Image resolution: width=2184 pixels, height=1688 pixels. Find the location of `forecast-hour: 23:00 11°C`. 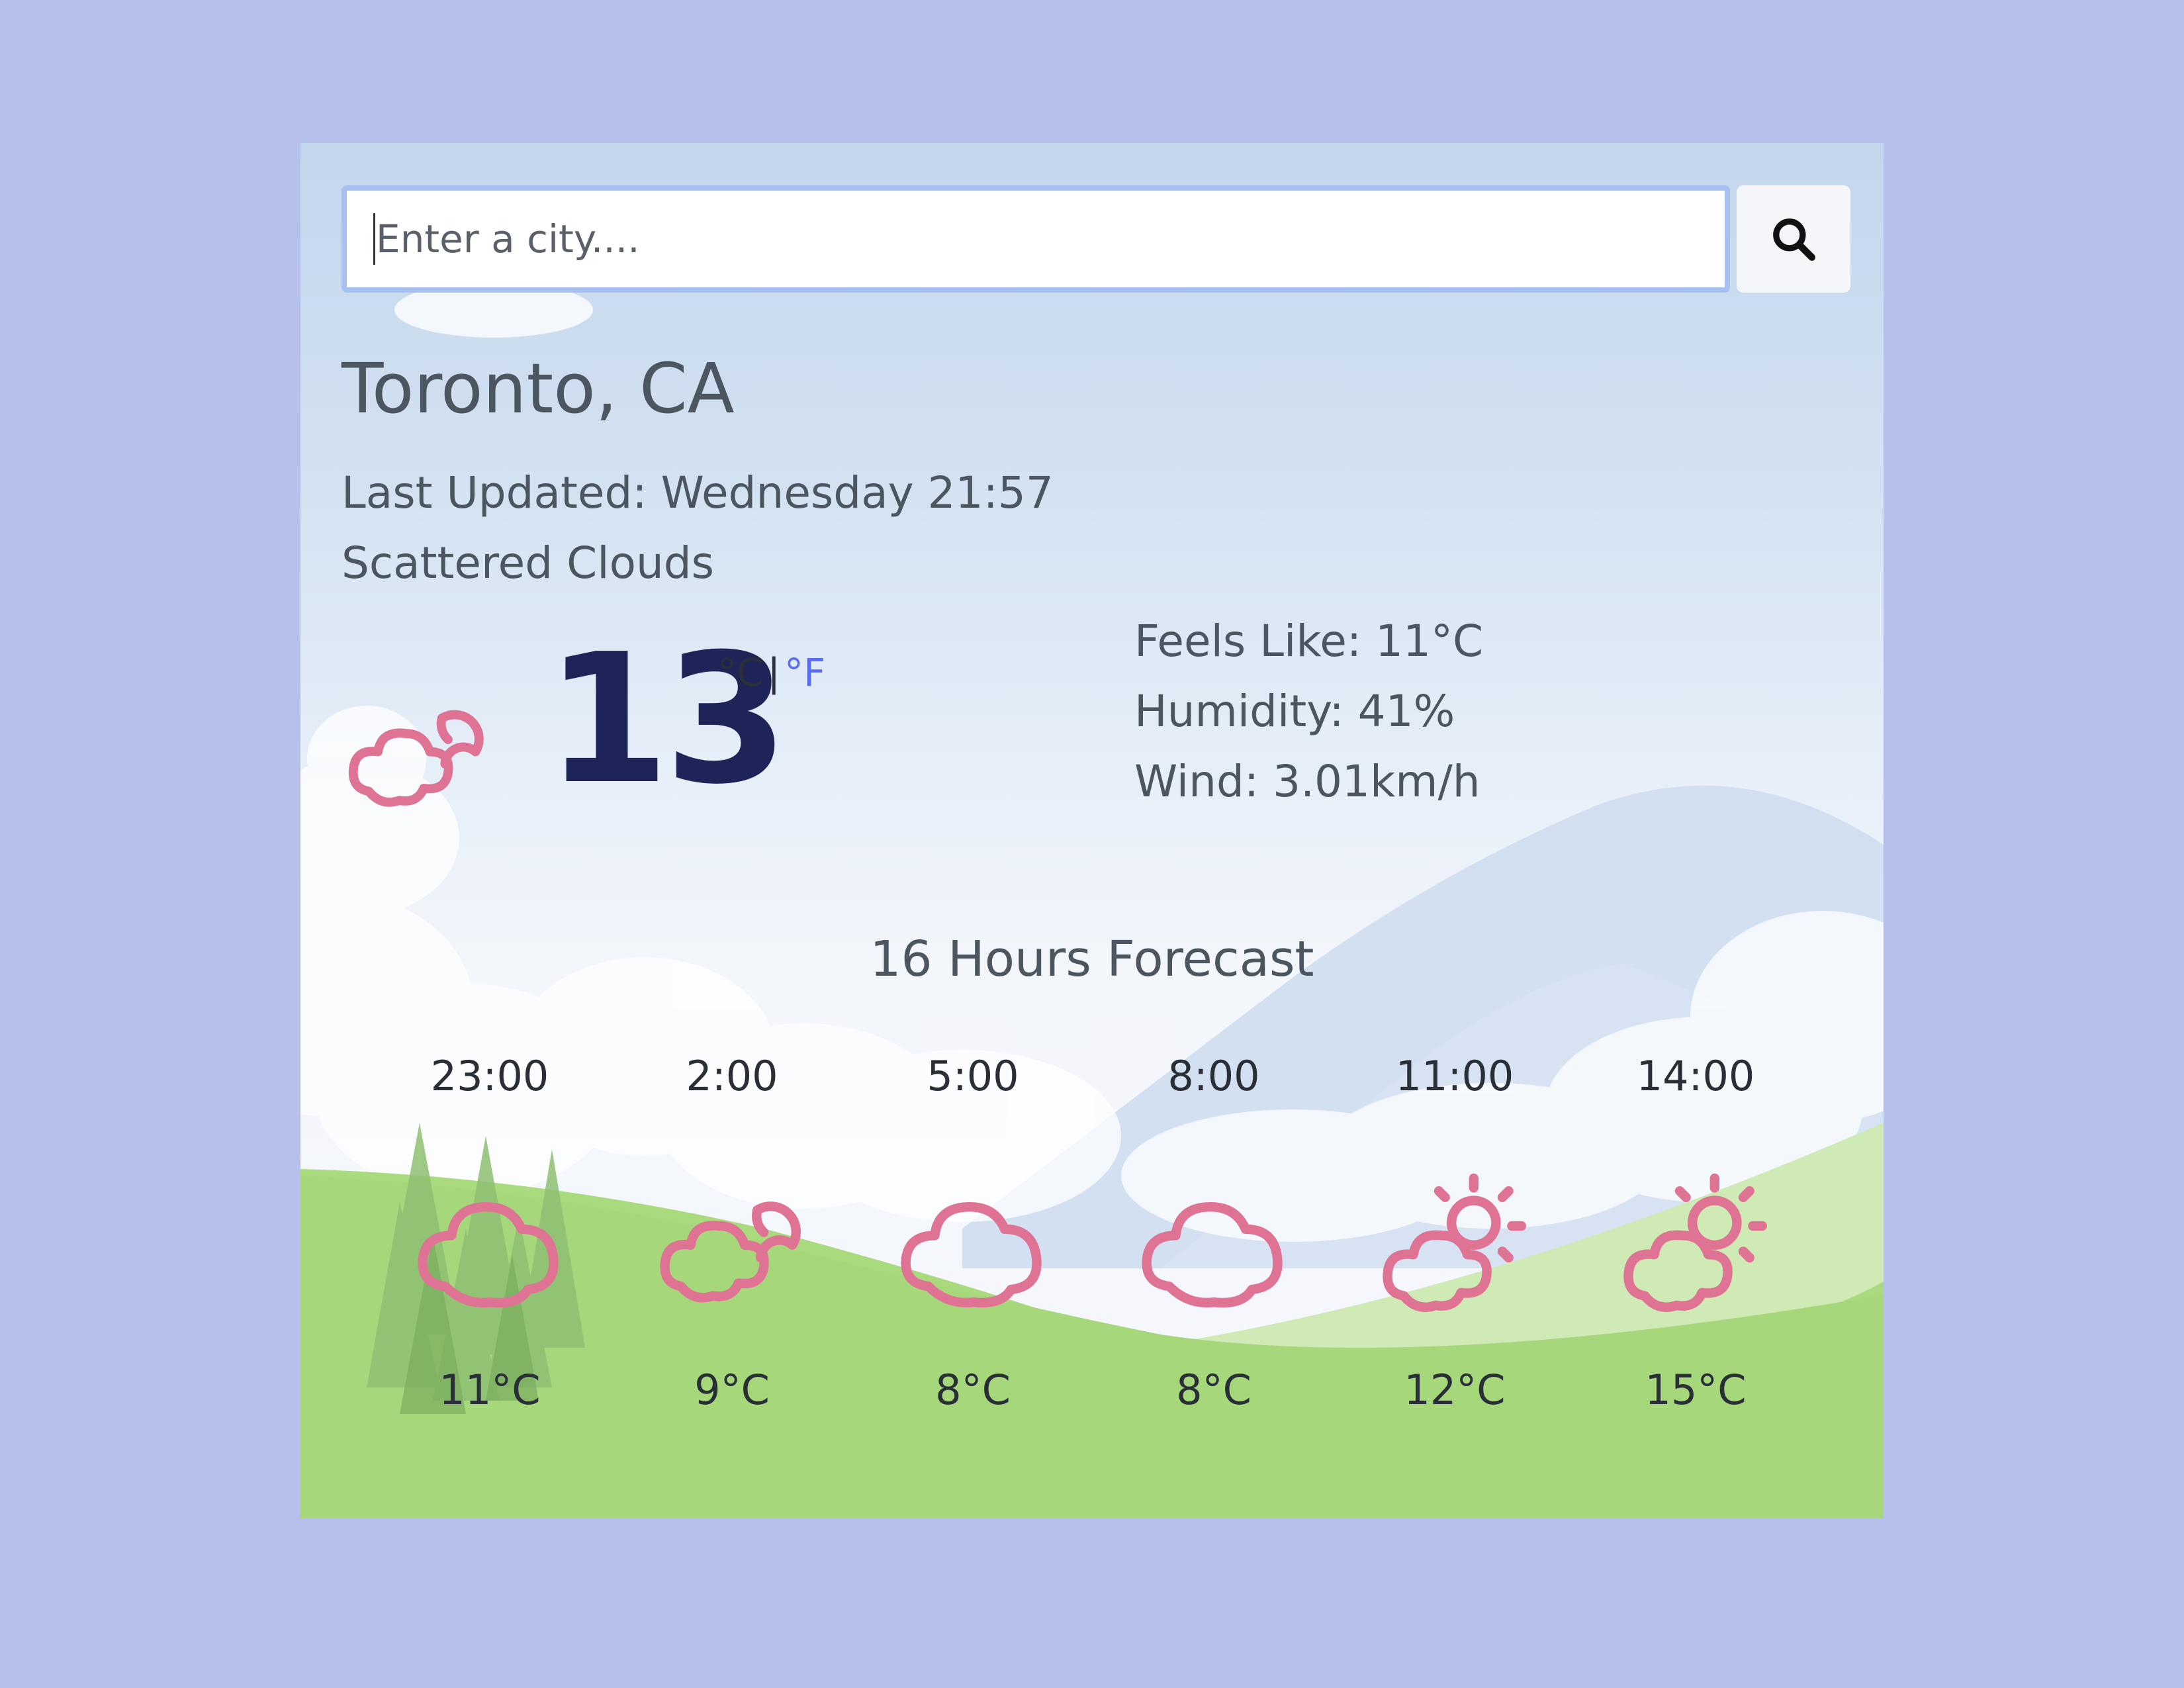

forecast-hour: 23:00 11°C is located at coordinates (490, 1233).